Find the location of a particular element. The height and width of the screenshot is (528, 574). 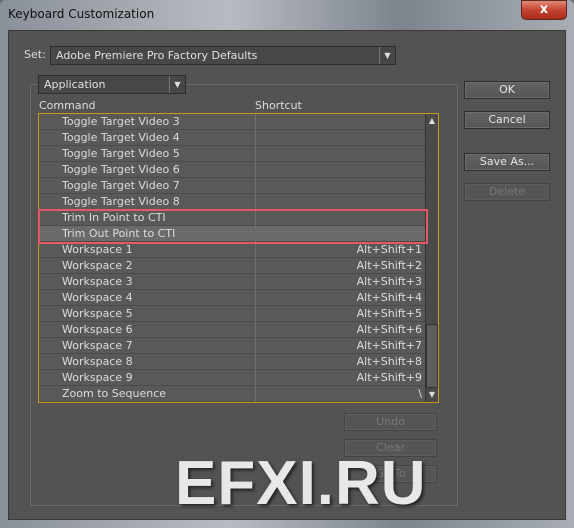

scroll-down-icon: ▼ is located at coordinates (432, 395).